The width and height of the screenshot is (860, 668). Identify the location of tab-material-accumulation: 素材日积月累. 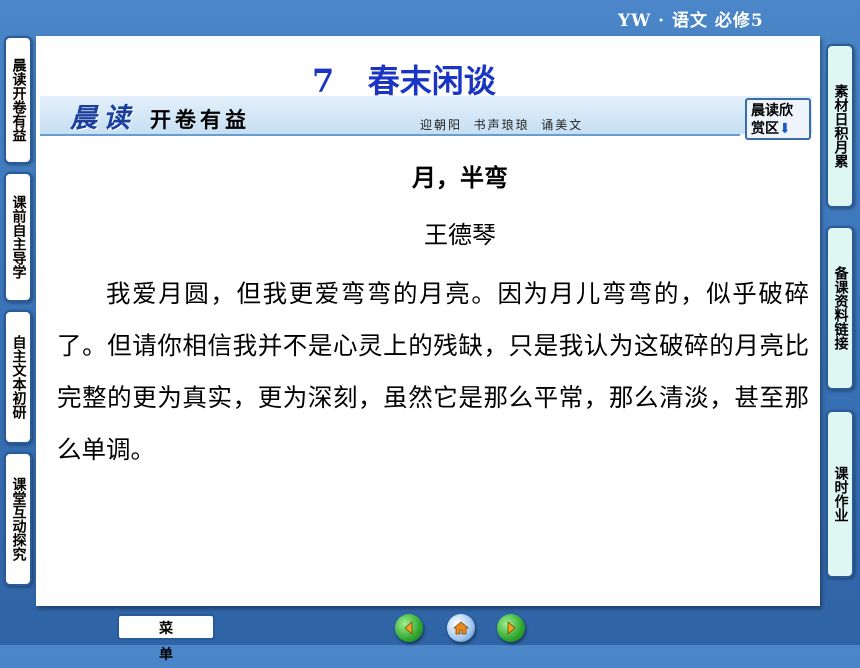
(840, 126).